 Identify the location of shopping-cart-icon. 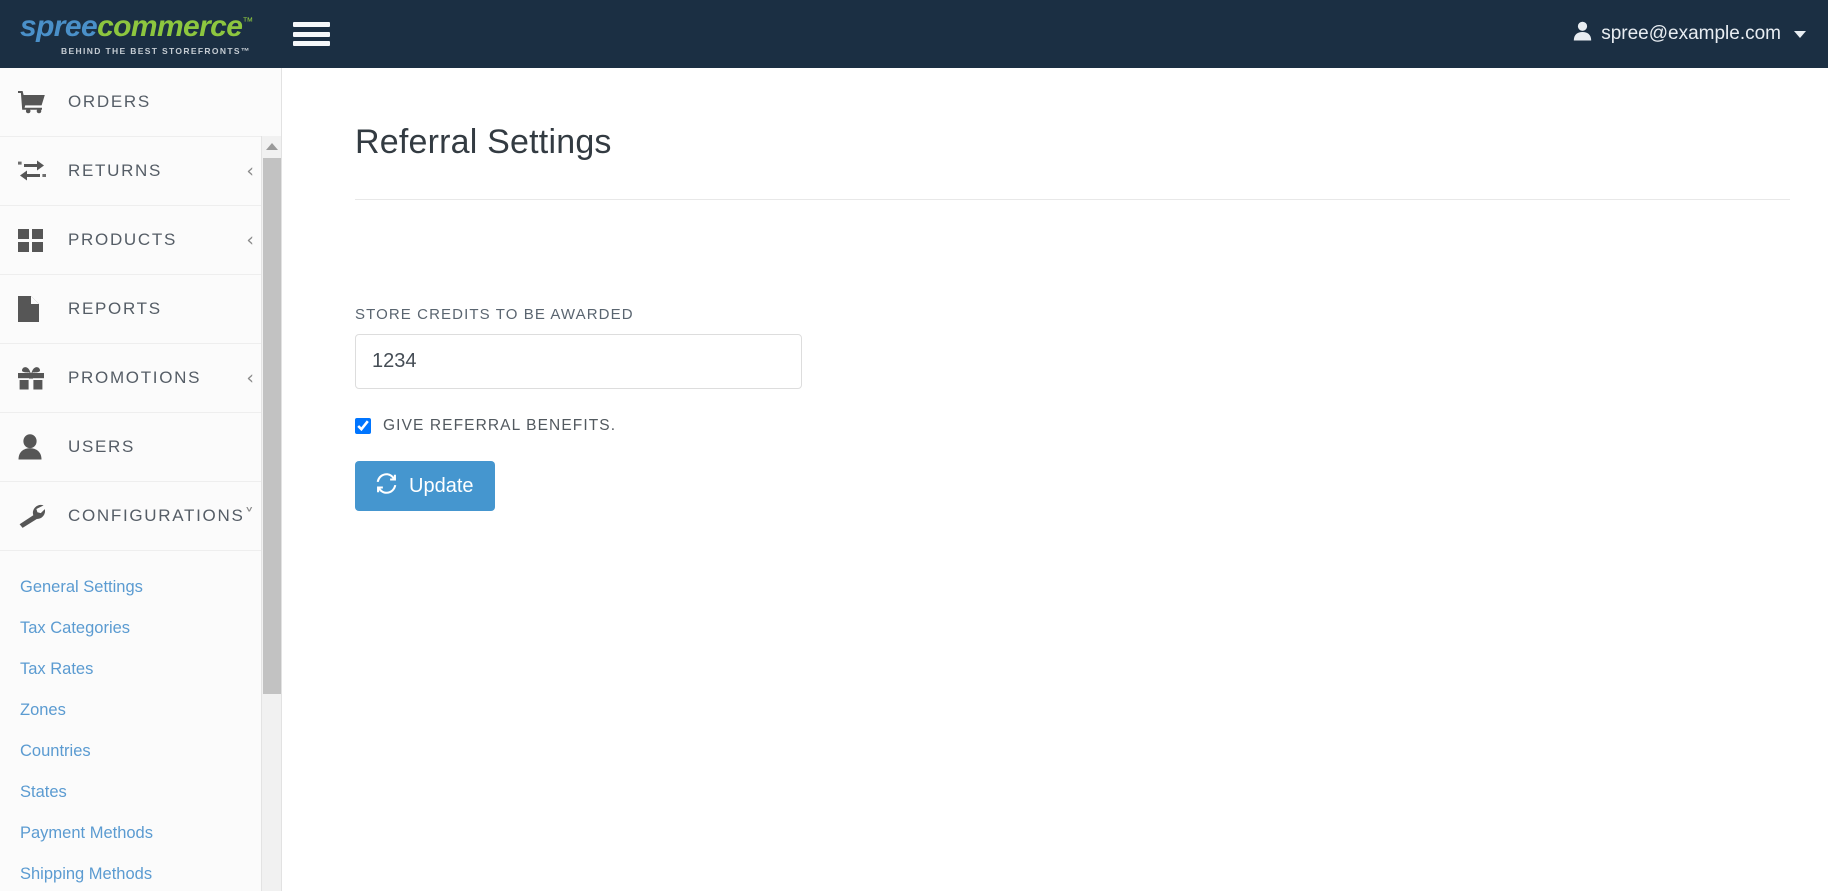
(35, 102).